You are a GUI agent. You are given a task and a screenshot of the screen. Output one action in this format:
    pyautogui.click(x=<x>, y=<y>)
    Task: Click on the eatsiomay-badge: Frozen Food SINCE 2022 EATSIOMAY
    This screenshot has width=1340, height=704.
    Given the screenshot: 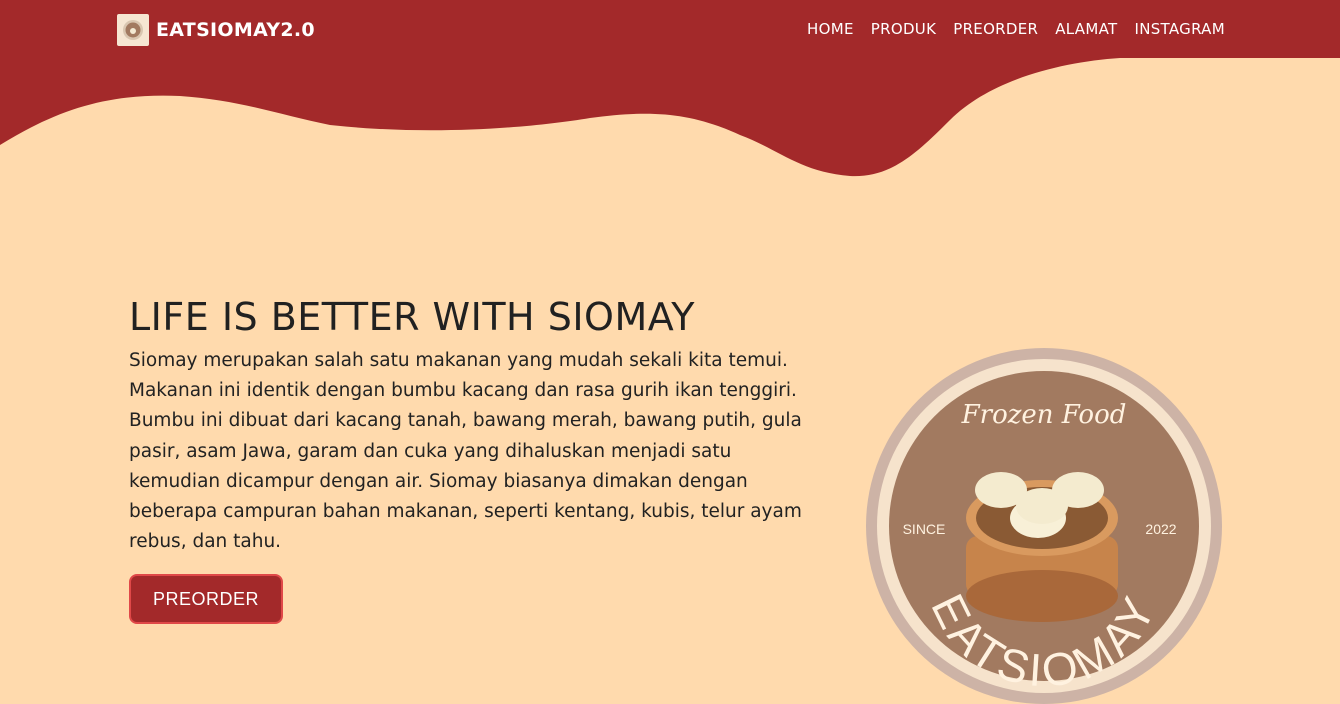 What is the action you would take?
    pyautogui.click(x=1044, y=526)
    